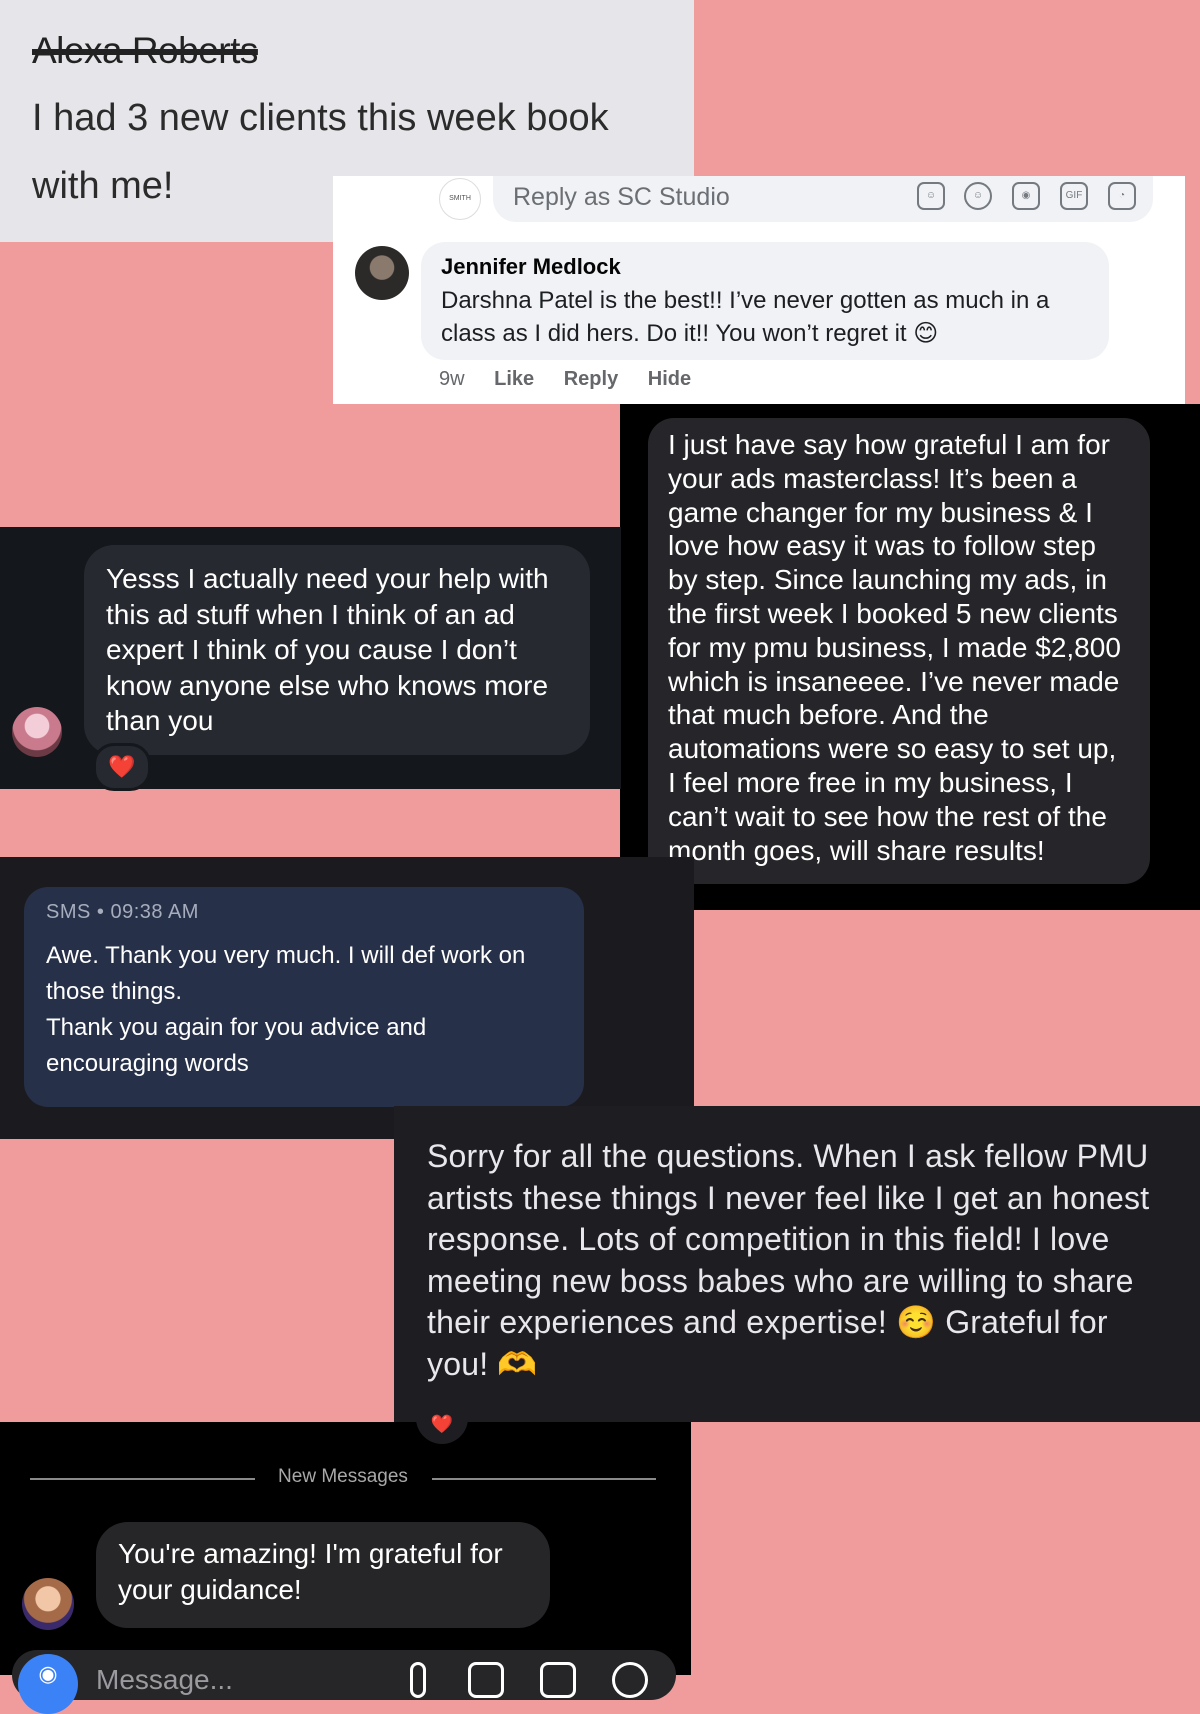 The height and width of the screenshot is (1714, 1200). Describe the element at coordinates (630, 1680) in the screenshot. I see `add-icon` at that location.